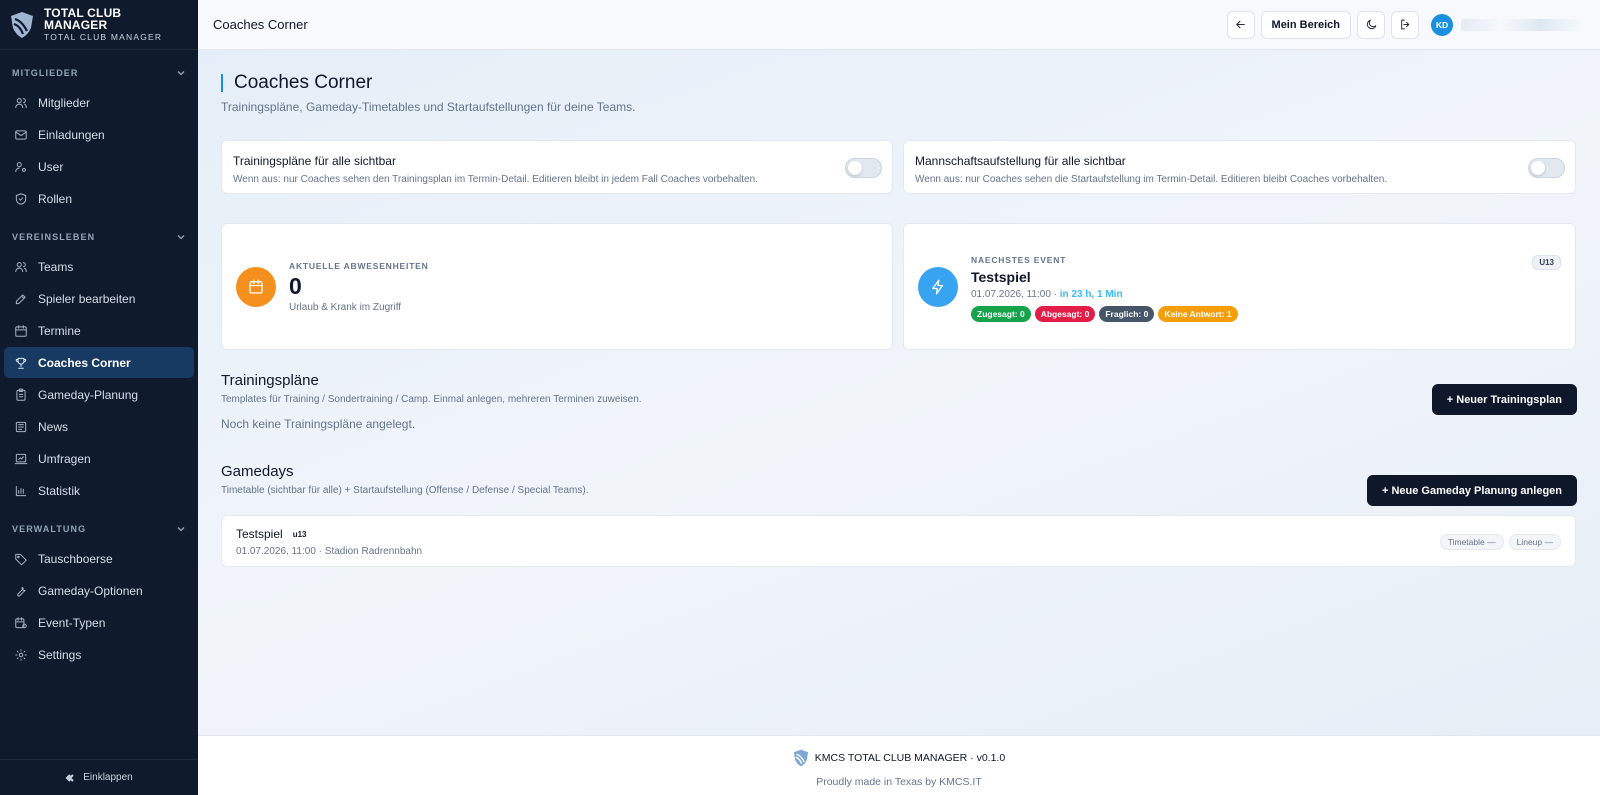 This screenshot has height=795, width=1600. What do you see at coordinates (99, 25) in the screenshot?
I see `brand: TOTAL CLUB MANAGER TOTAL CLUB MANAGER` at bounding box center [99, 25].